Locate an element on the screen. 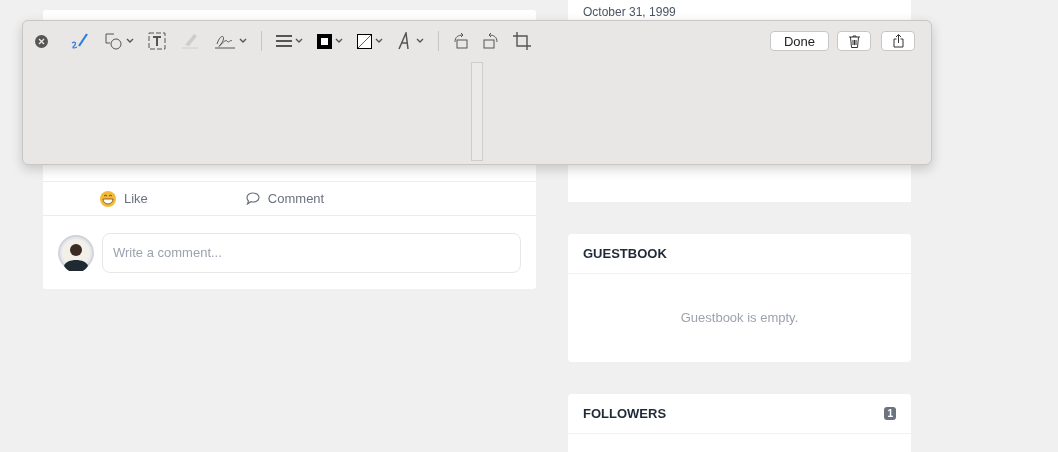 This screenshot has height=452, width=1058. comment-button: Comment is located at coordinates (285, 198).